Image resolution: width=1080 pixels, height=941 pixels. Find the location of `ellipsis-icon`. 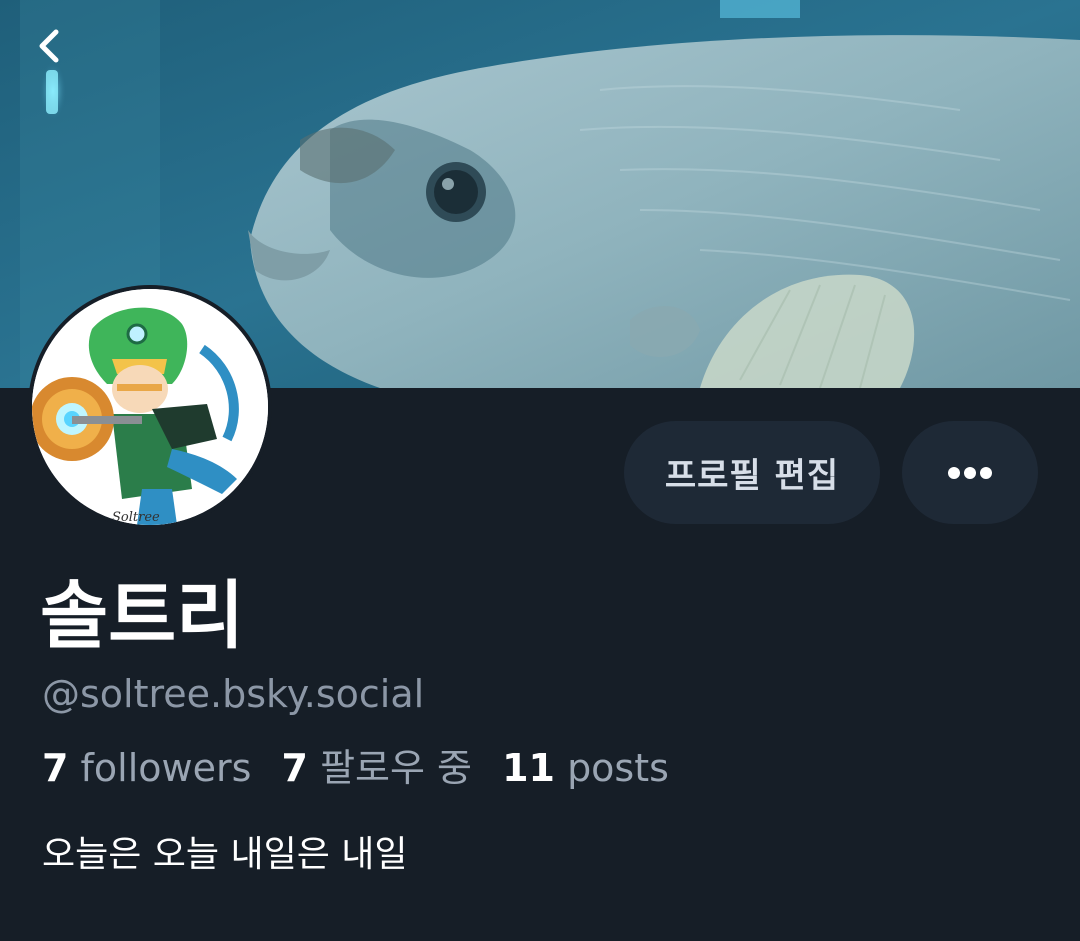

ellipsis-icon is located at coordinates (970, 472).